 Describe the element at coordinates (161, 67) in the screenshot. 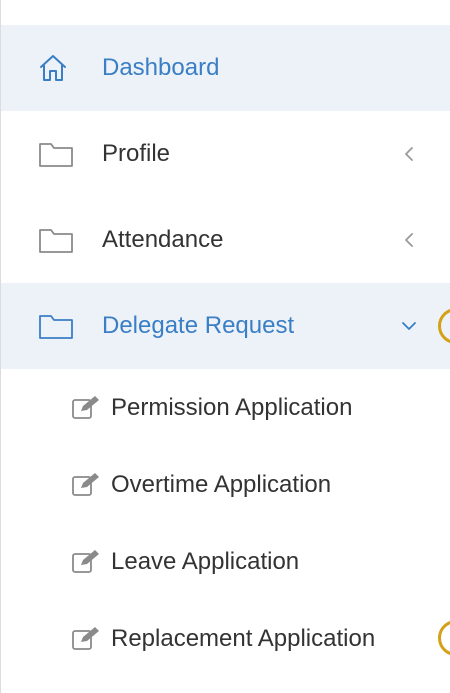

I see `sidebar-item-label: Dashboard` at that location.